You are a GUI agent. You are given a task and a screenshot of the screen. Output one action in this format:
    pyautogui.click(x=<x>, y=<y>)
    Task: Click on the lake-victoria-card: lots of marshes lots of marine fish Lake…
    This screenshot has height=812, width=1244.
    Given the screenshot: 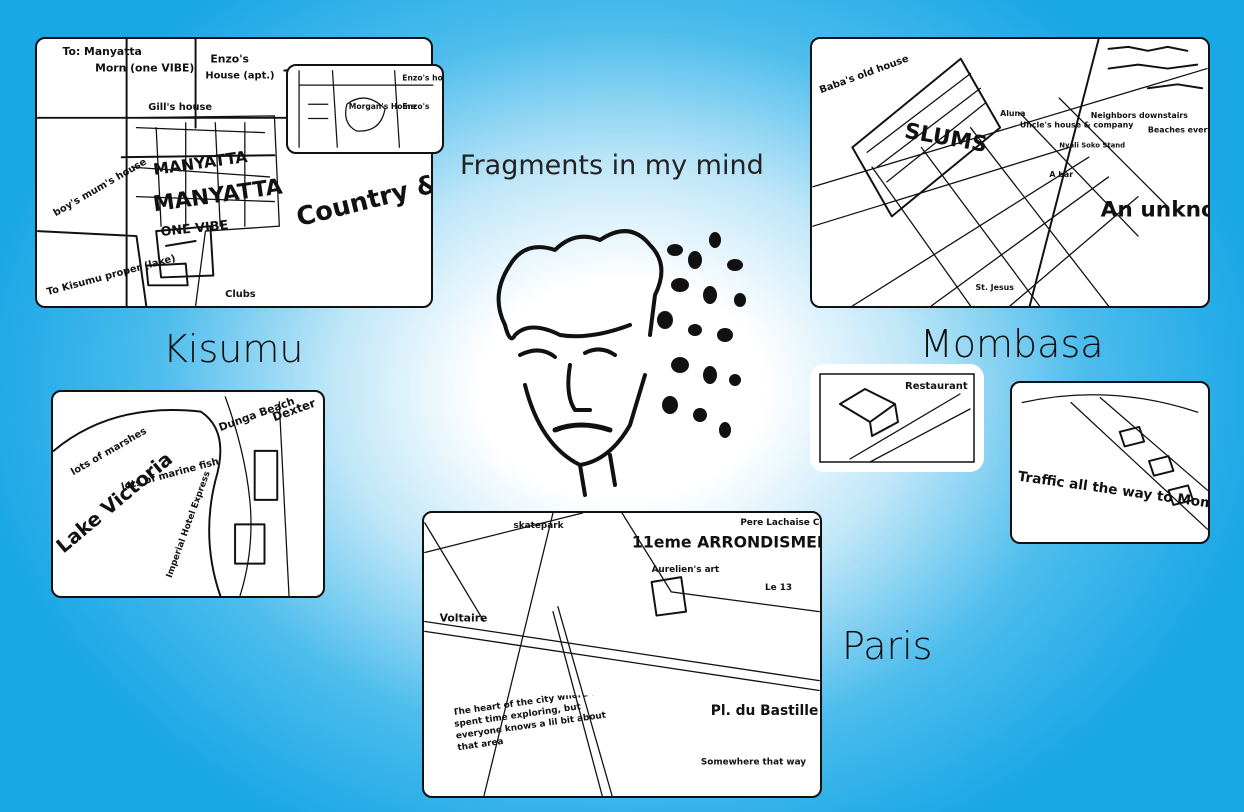 What is the action you would take?
    pyautogui.click(x=188, y=494)
    